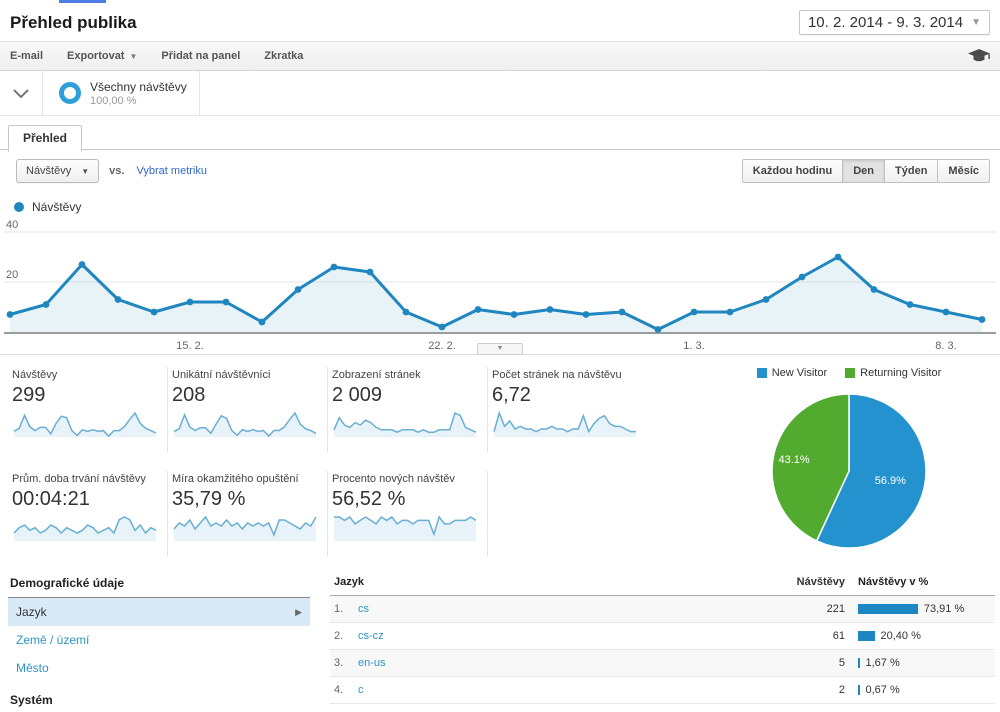 This screenshot has width=1000, height=712. I want to click on sidebar-item-label: Město, so click(32, 668).